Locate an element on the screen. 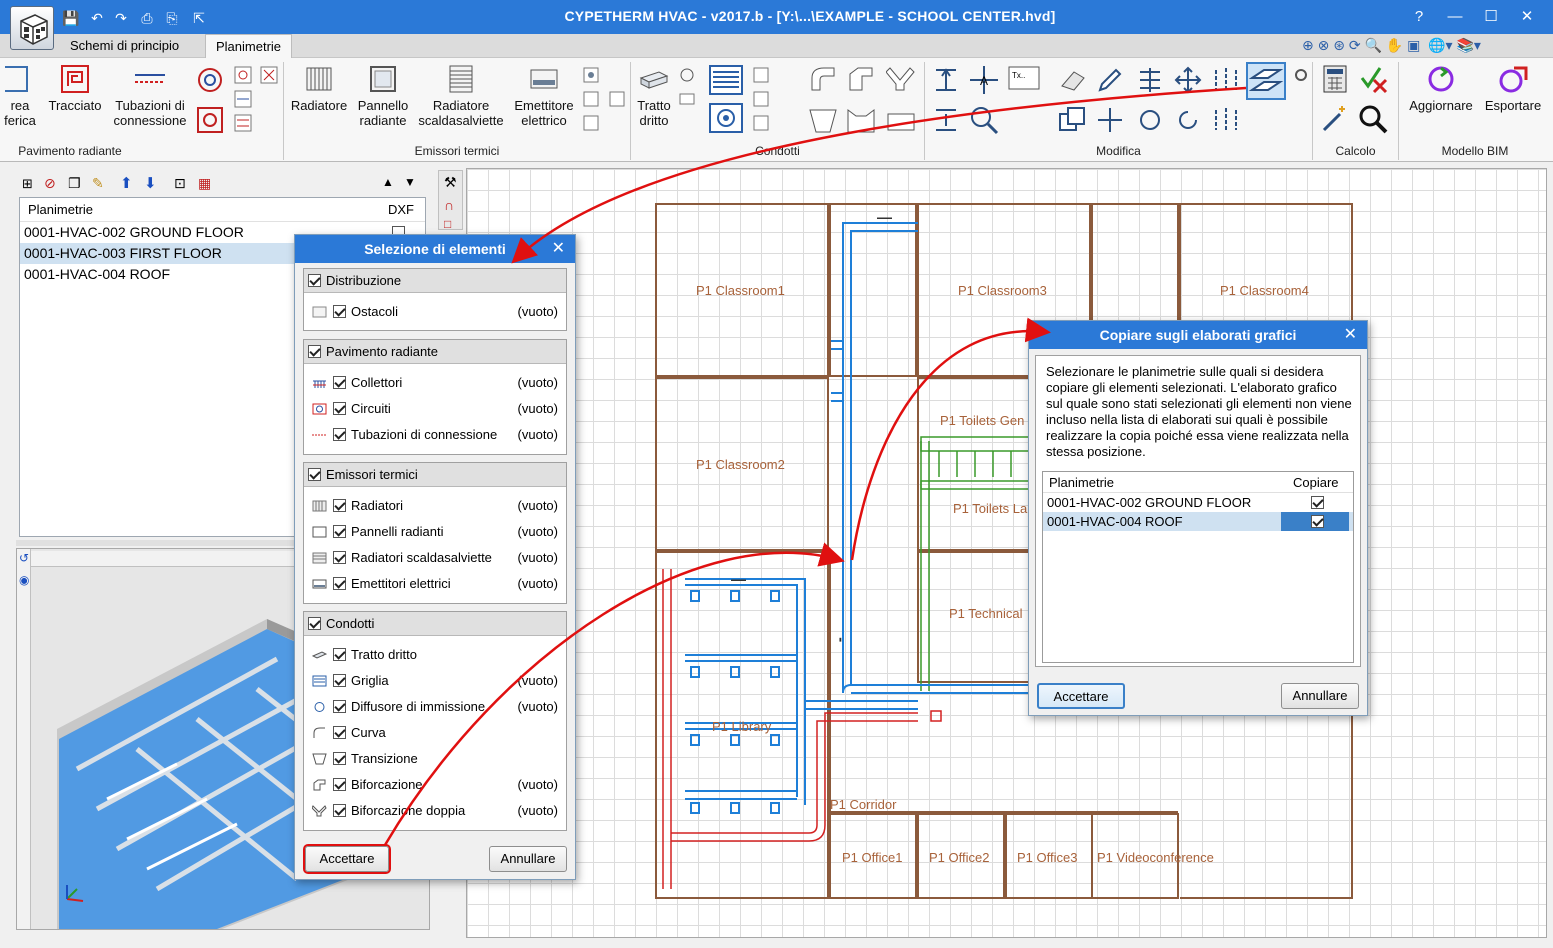 This screenshot has height=948, width=1553. emitter-config-icon is located at coordinates (591, 75).